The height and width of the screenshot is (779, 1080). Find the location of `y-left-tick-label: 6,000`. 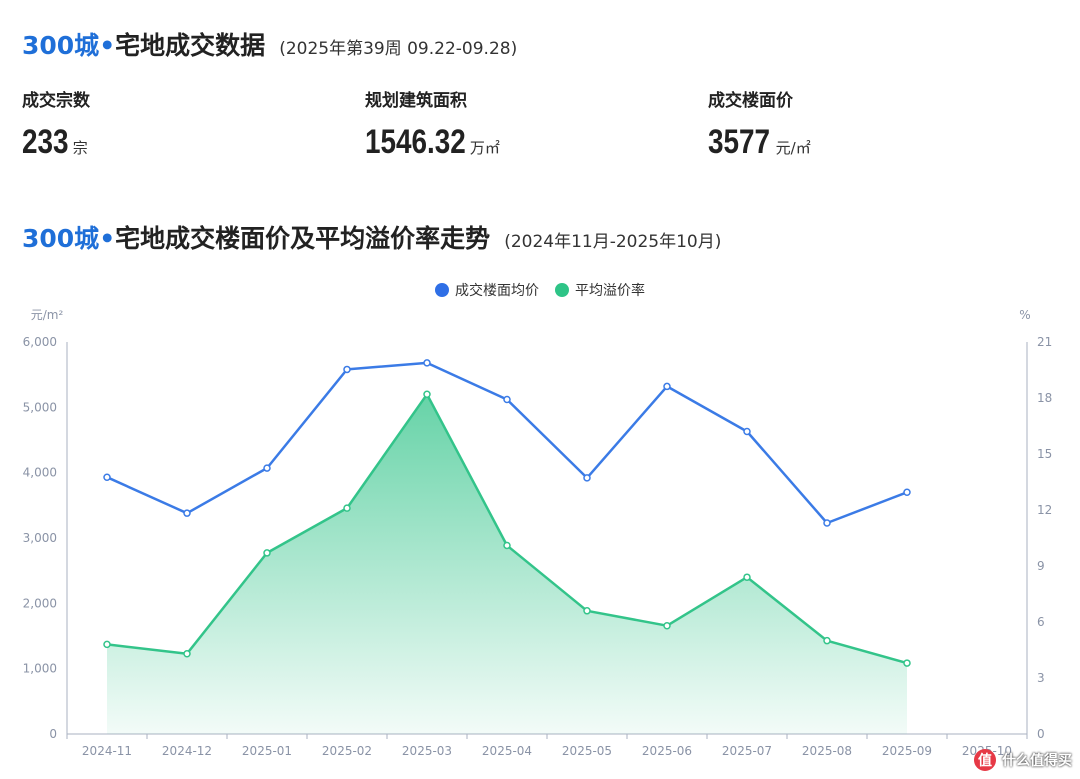

y-left-tick-label: 6,000 is located at coordinates (40, 342).